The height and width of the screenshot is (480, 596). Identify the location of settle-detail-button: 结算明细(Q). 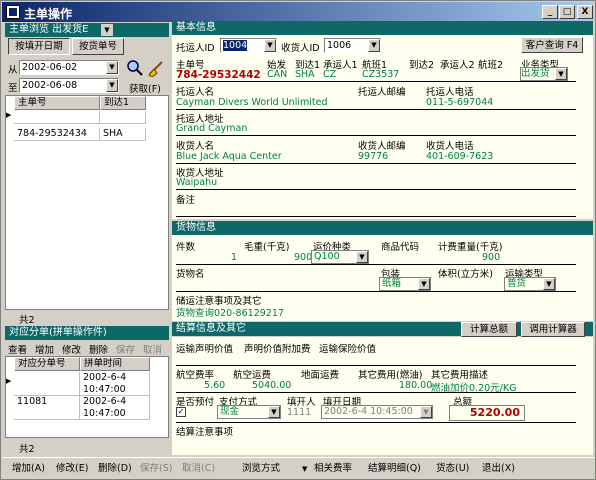
(394, 469).